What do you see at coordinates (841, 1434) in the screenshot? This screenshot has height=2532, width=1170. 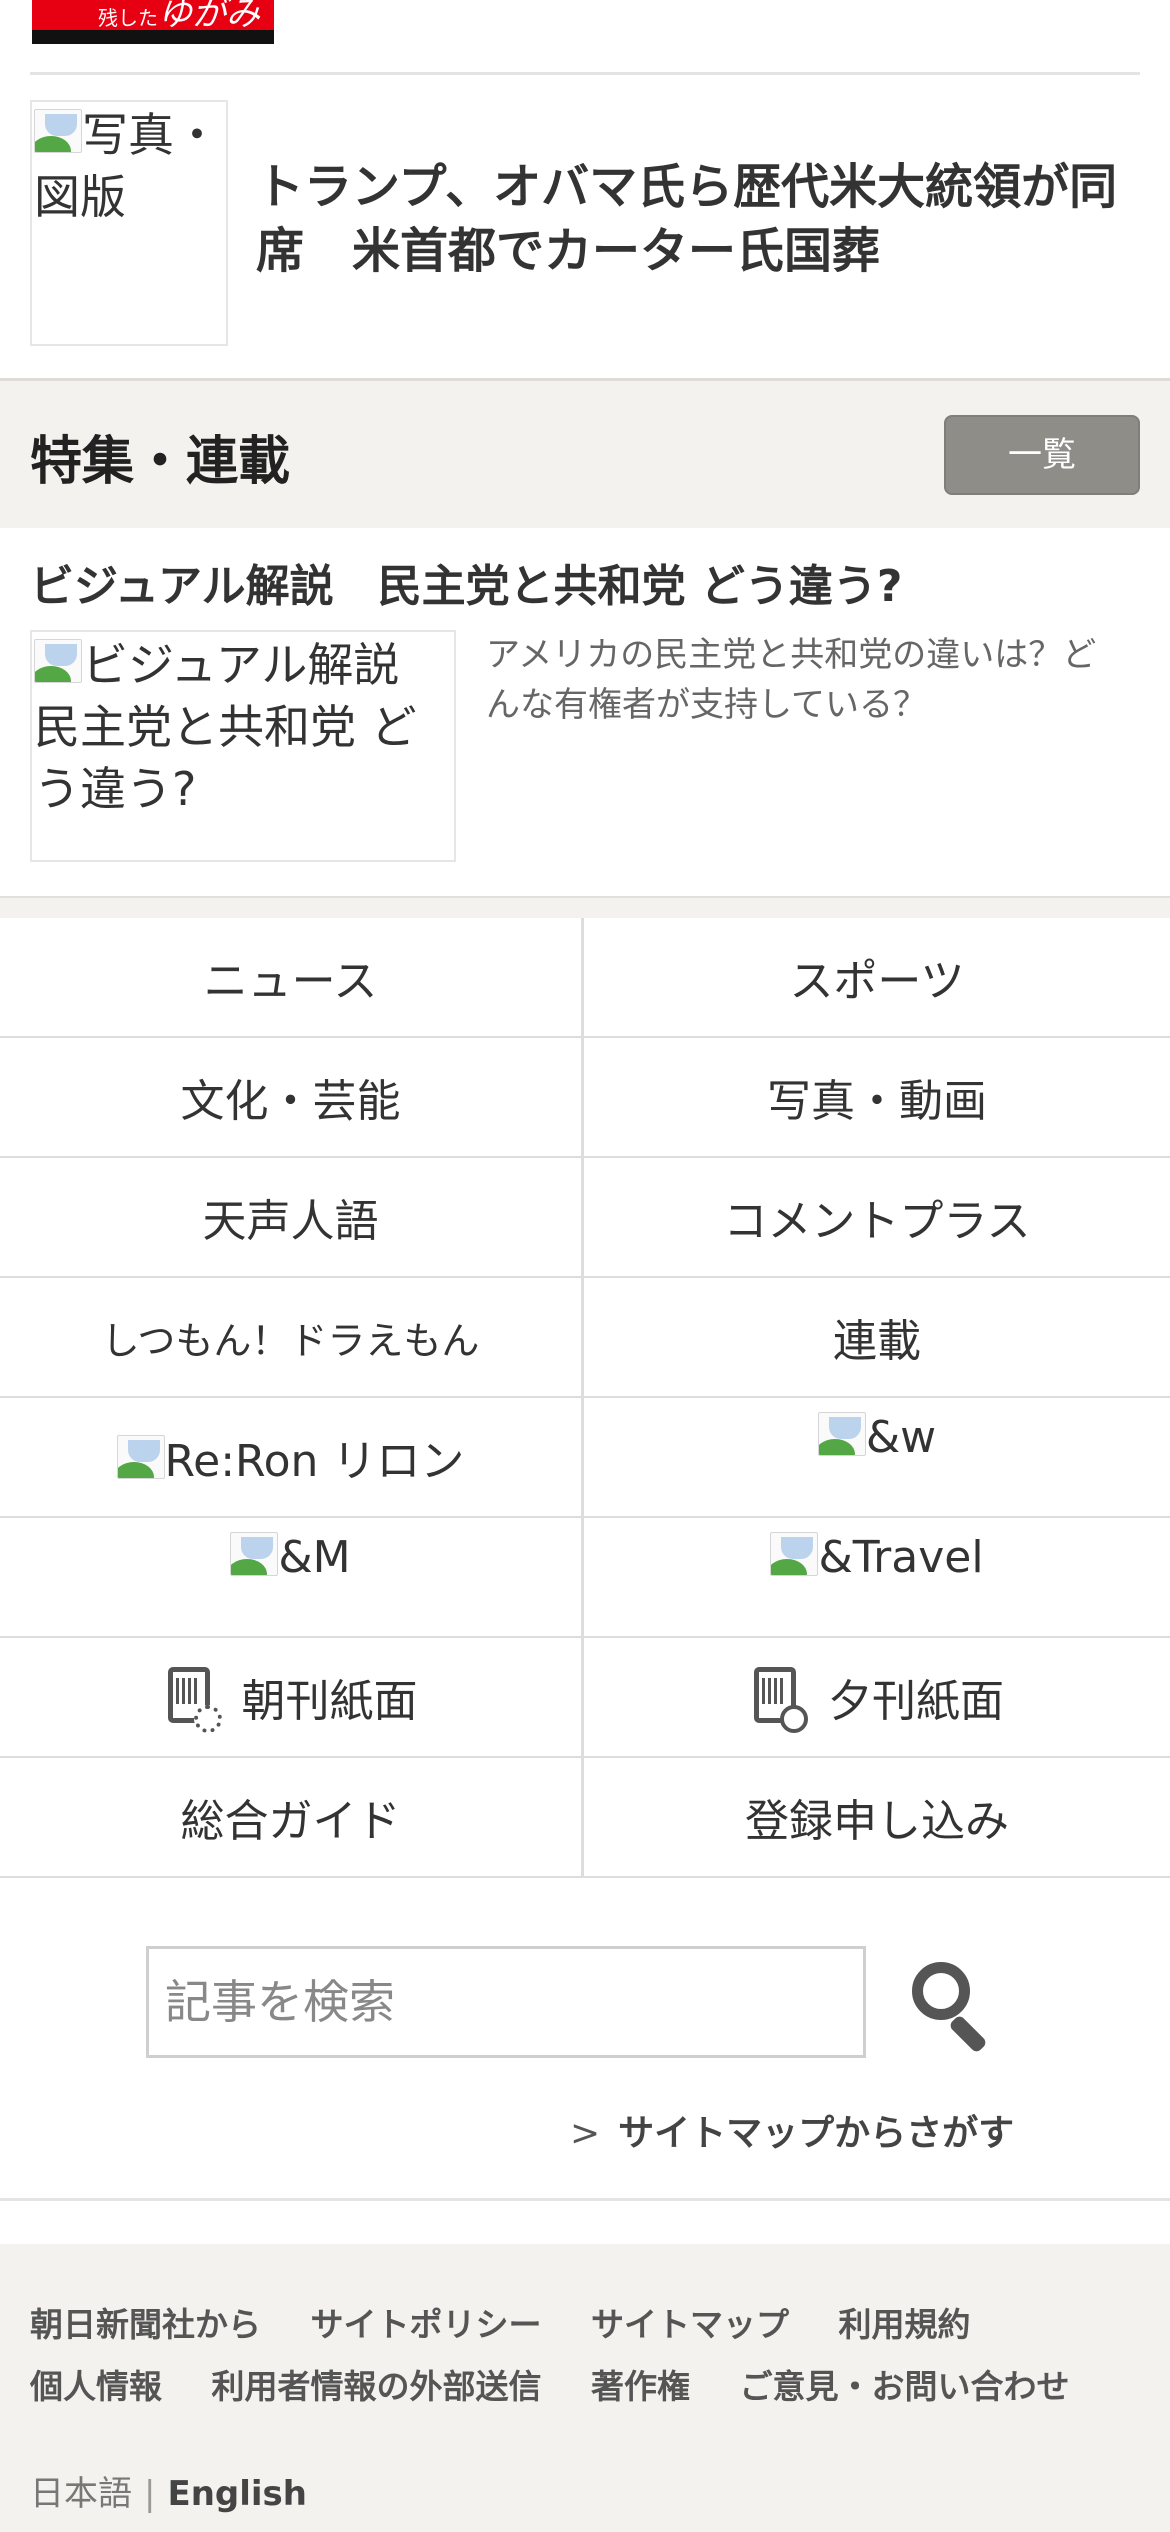 I see `and-w-logo-icon` at bounding box center [841, 1434].